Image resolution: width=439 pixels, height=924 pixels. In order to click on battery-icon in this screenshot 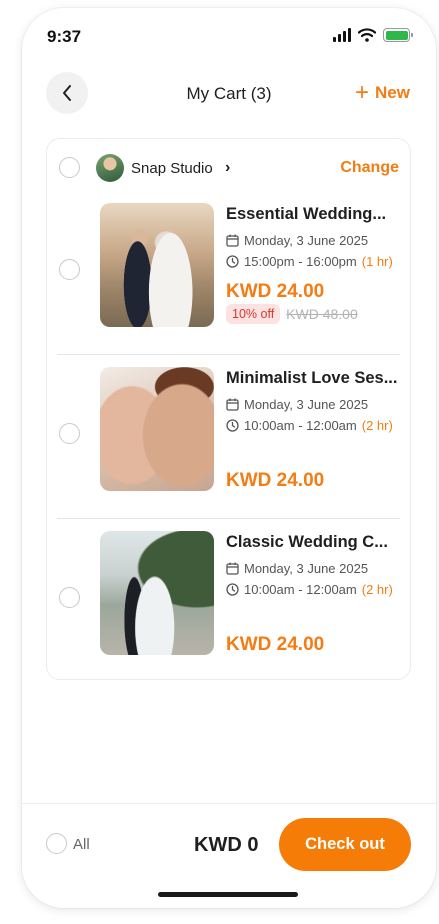, I will do `click(398, 35)`.